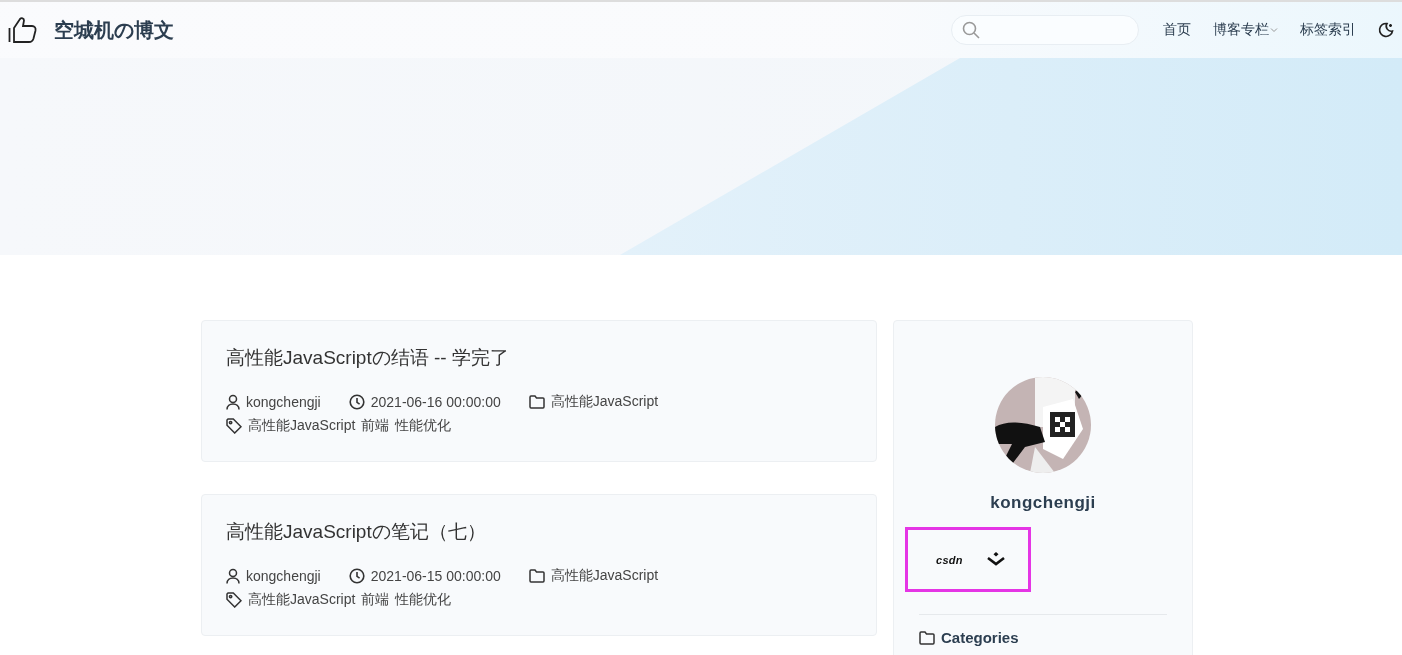 The width and height of the screenshot is (1402, 655). I want to click on thumbs-up-icon, so click(23, 30).